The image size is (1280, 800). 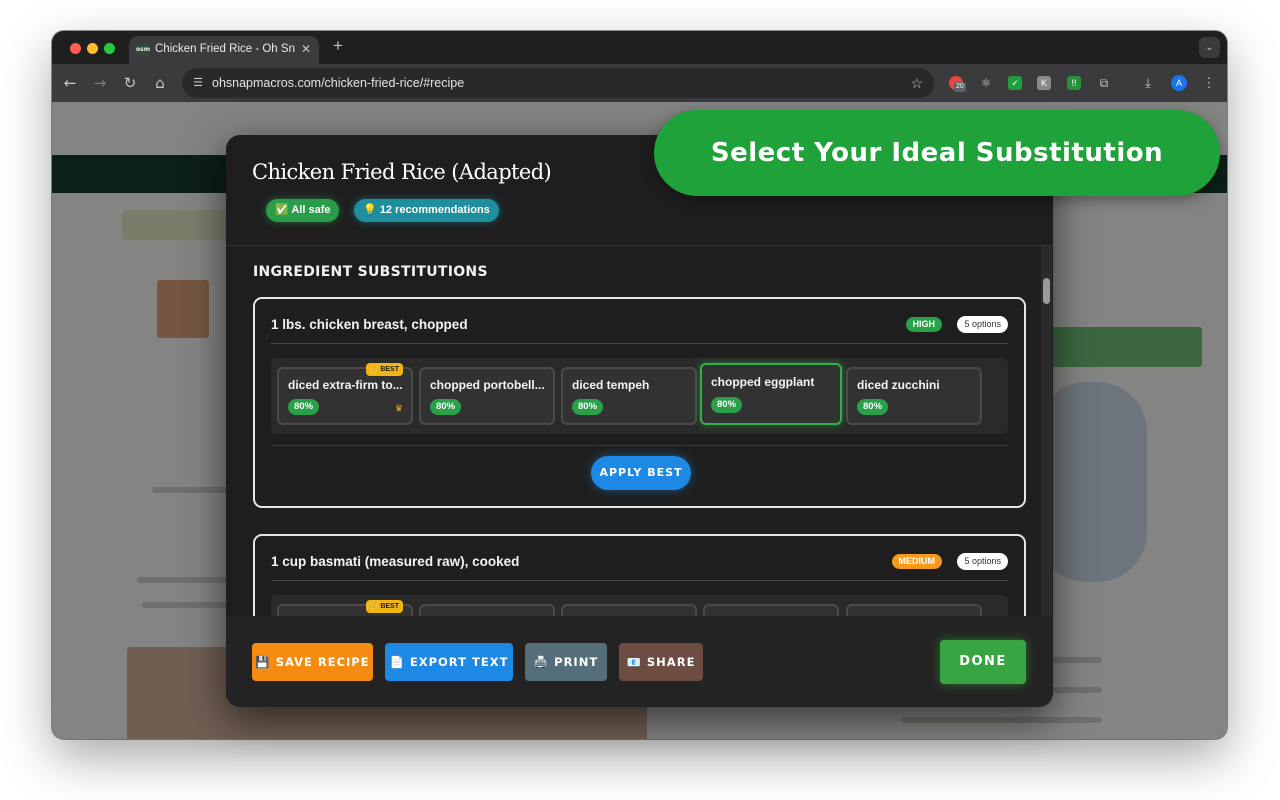 What do you see at coordinates (937, 153) in the screenshot?
I see `instruction-banner: Select Your Ideal Substitution` at bounding box center [937, 153].